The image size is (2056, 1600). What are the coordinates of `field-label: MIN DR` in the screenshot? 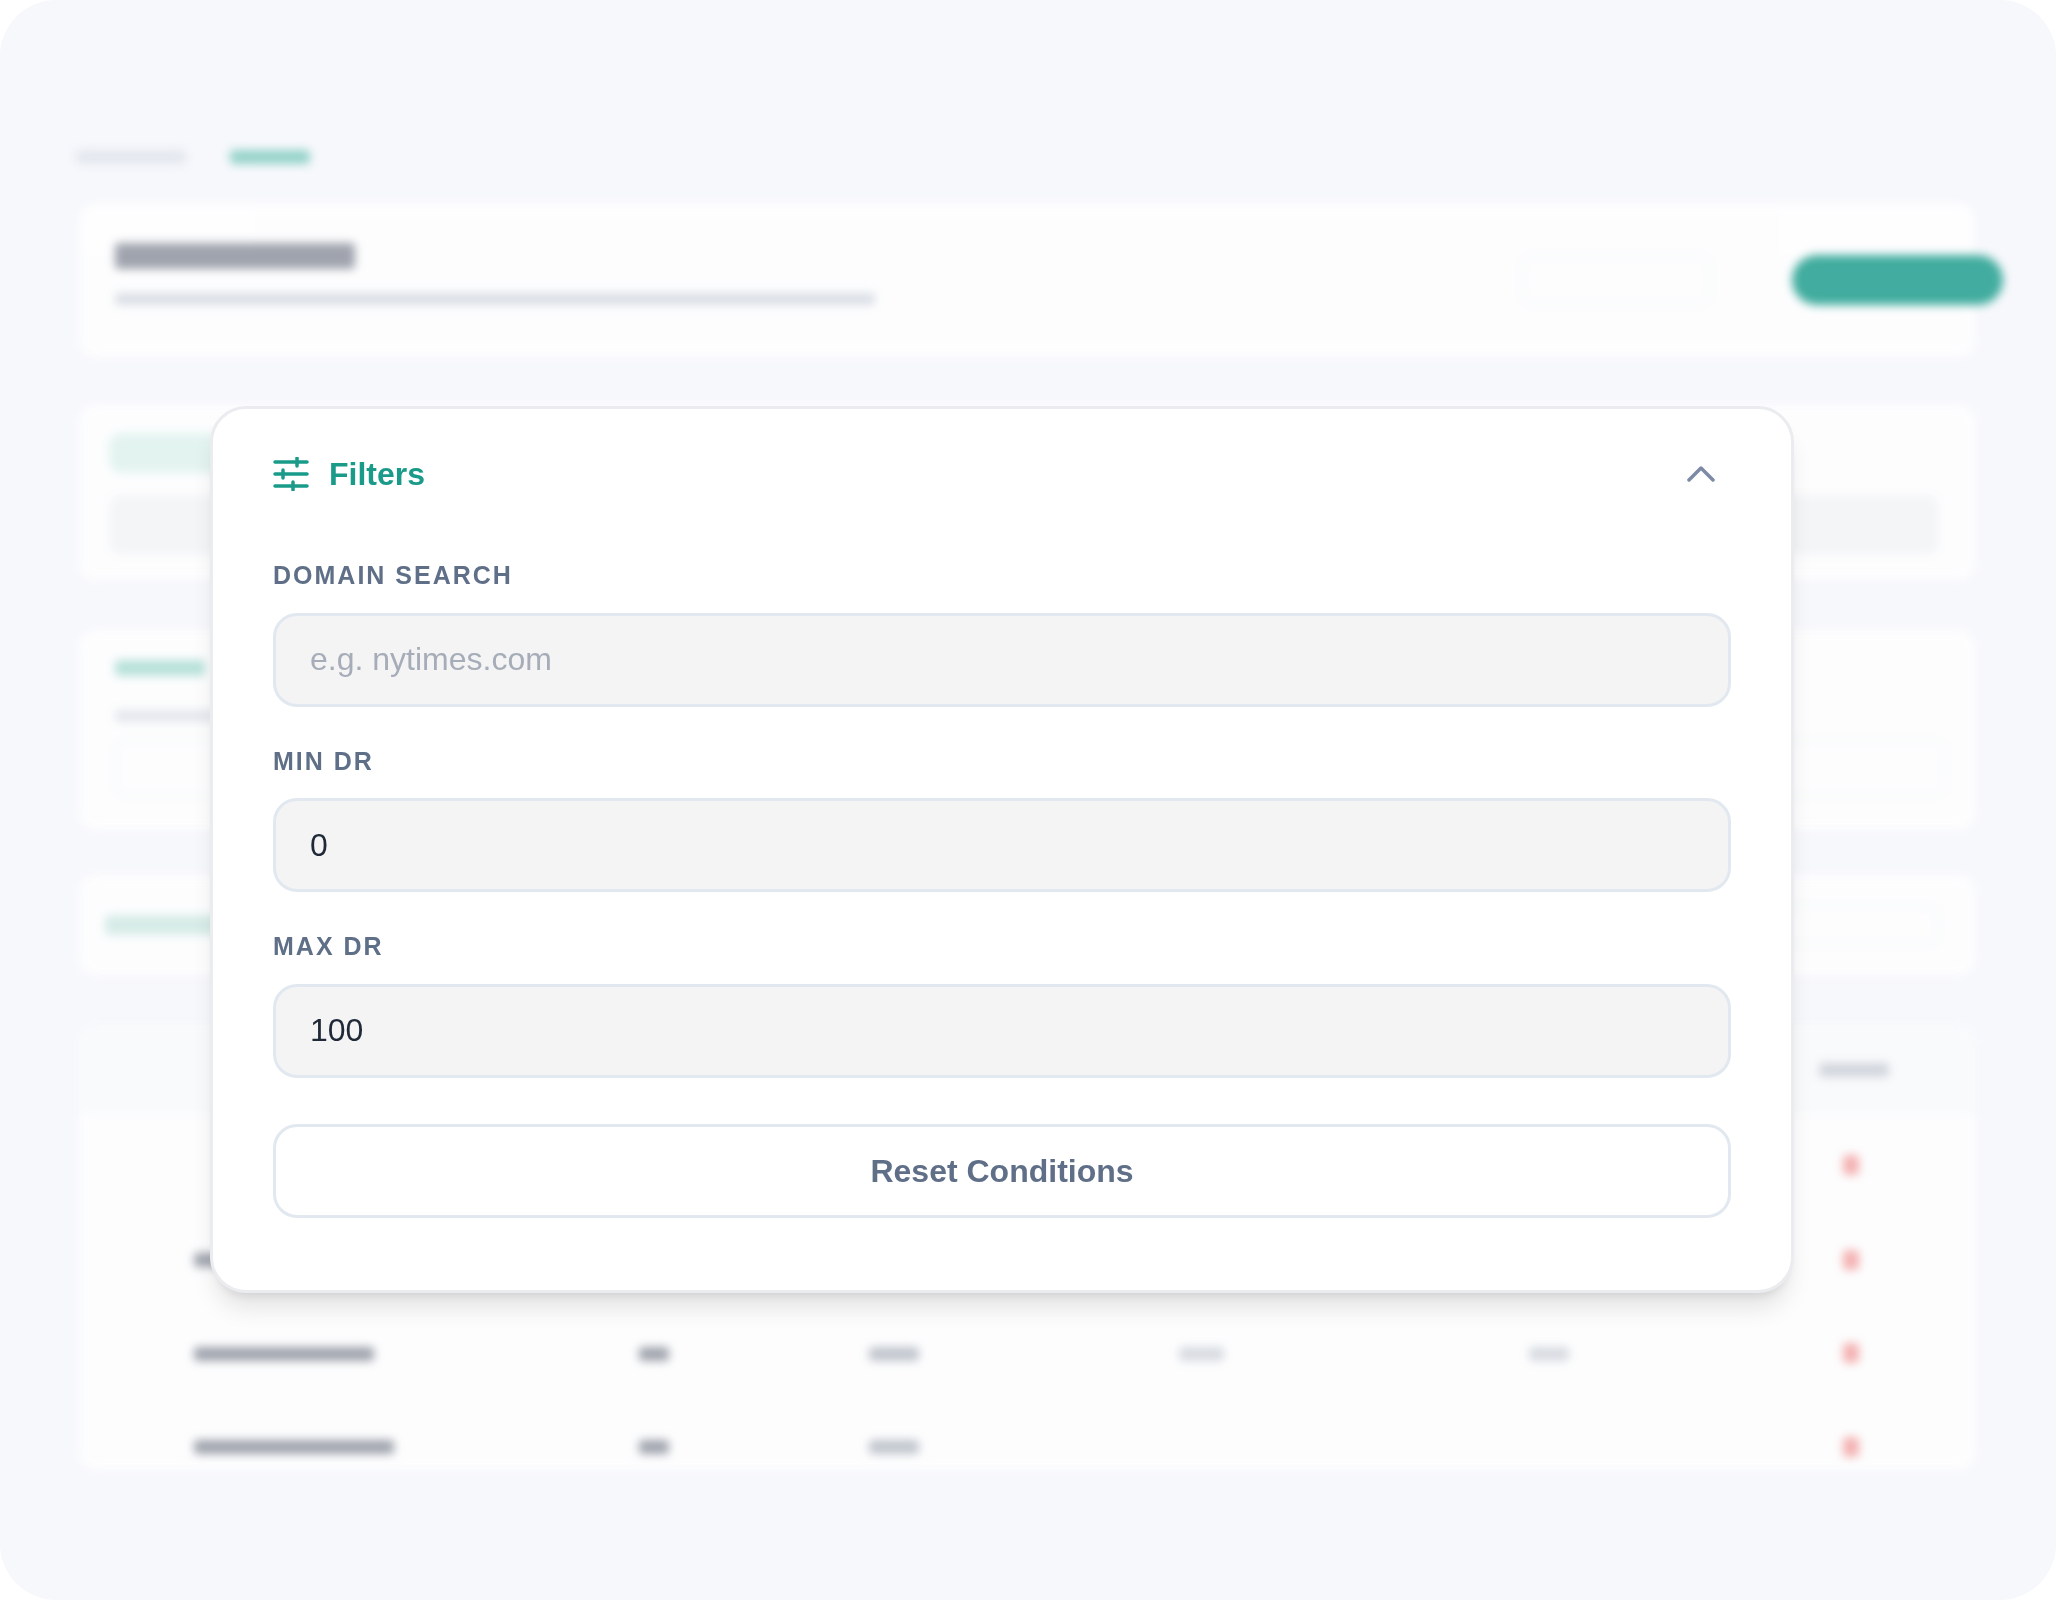 It's located at (324, 761).